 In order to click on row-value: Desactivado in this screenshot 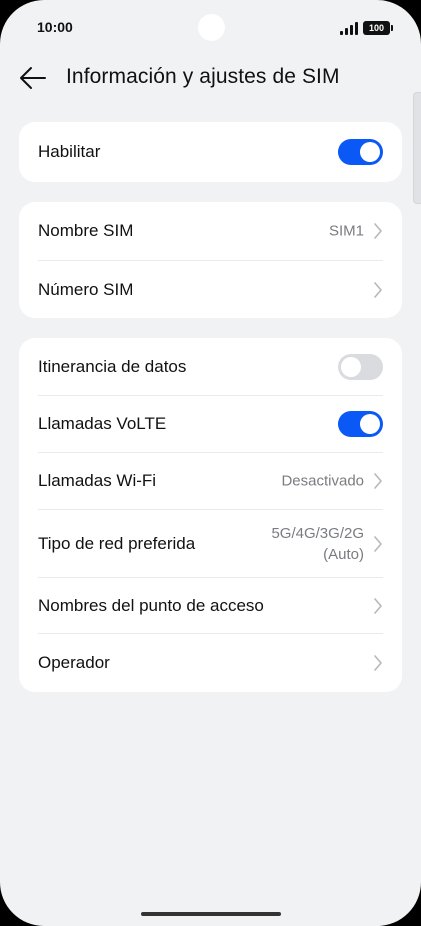, I will do `click(322, 481)`.